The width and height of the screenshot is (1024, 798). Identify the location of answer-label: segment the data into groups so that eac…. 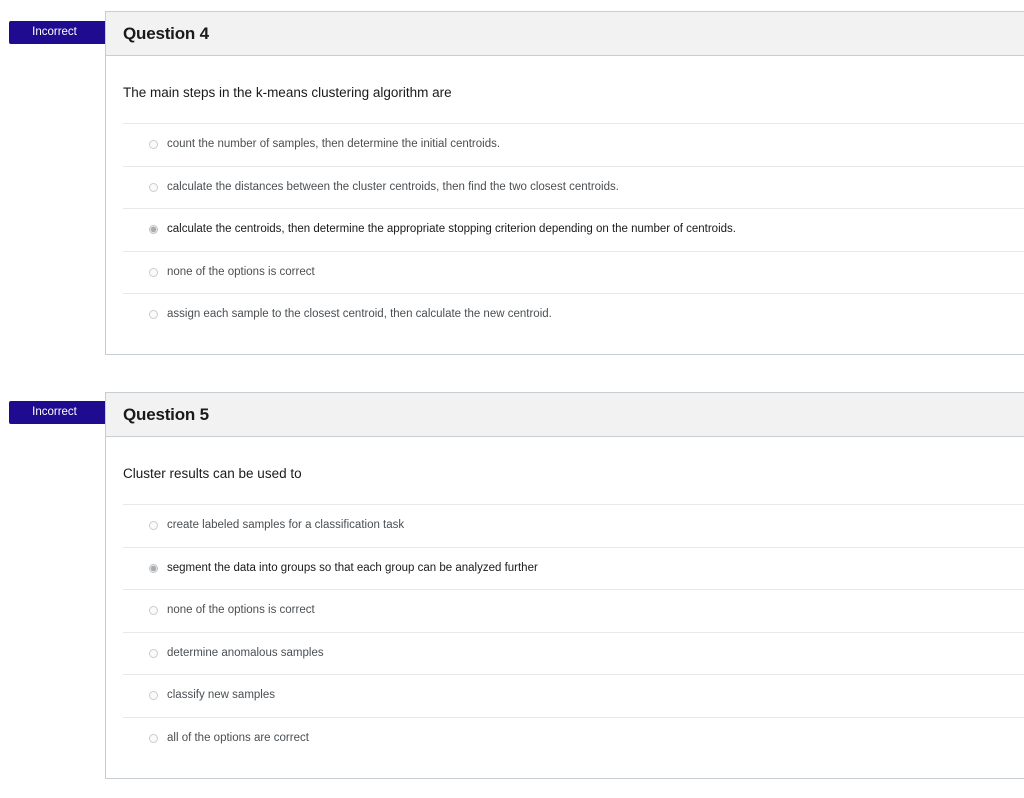
(352, 567).